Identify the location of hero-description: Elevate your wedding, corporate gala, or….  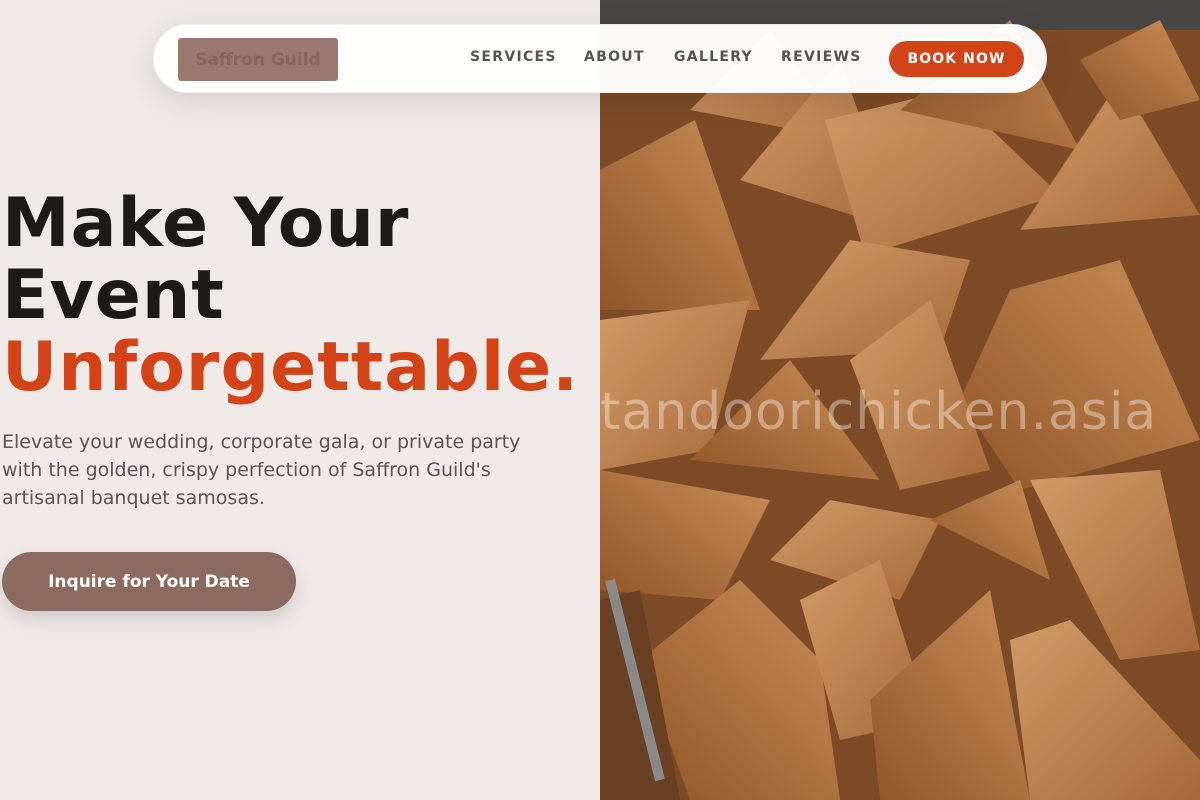
(261, 470).